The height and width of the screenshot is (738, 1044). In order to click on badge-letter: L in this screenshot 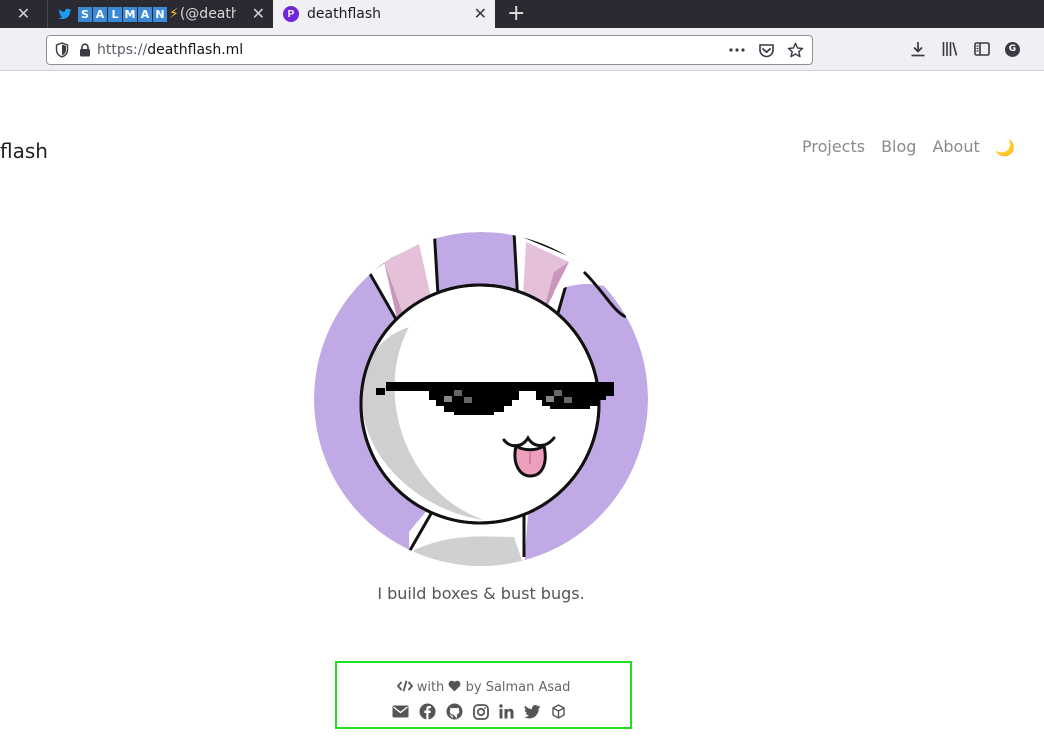, I will do `click(115, 14)`.